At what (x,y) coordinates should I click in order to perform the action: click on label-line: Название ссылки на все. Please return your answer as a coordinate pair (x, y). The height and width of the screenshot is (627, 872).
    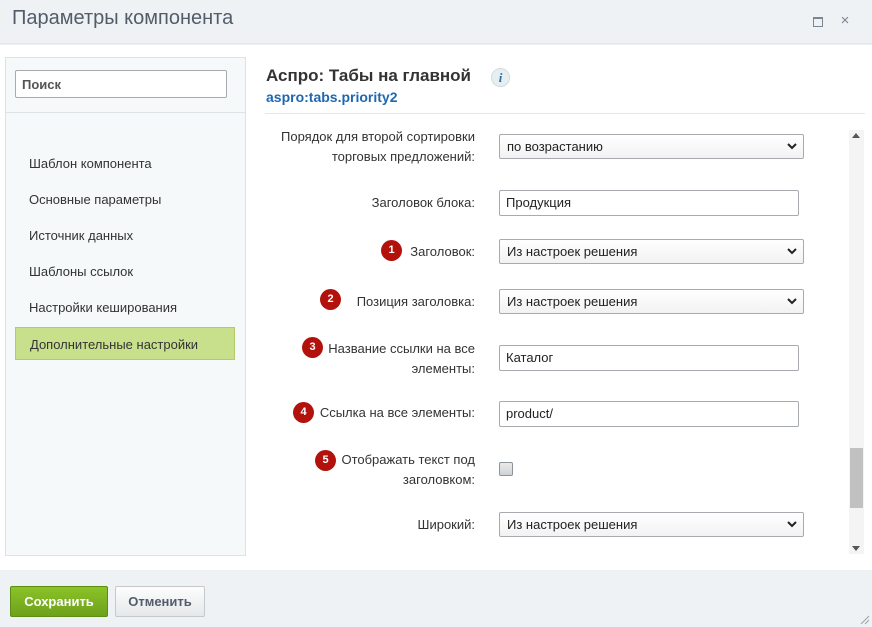
    Looking at the image, I should click on (401, 348).